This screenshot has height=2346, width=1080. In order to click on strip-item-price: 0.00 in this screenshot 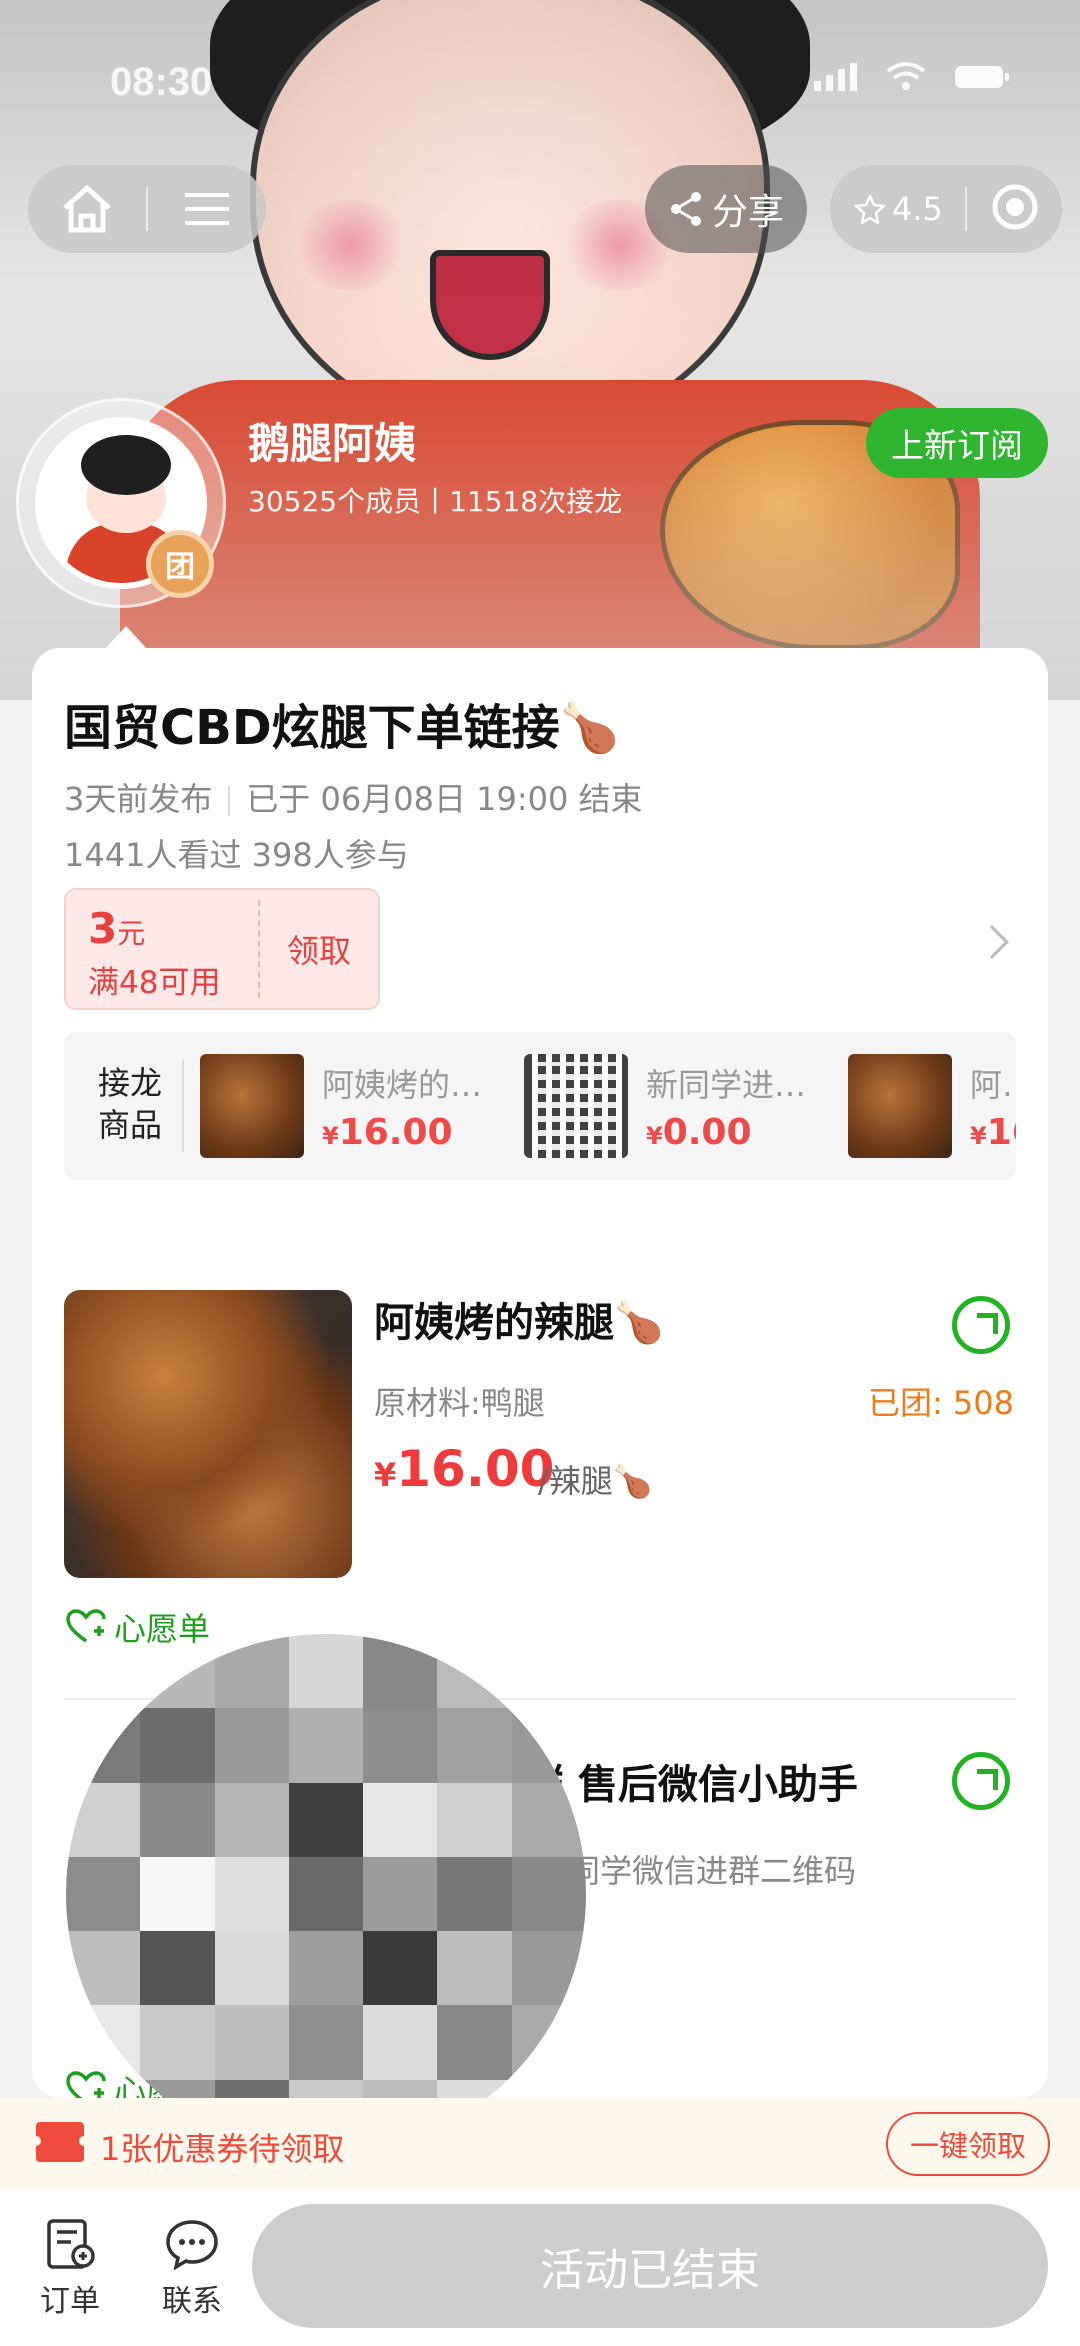, I will do `click(707, 1132)`.